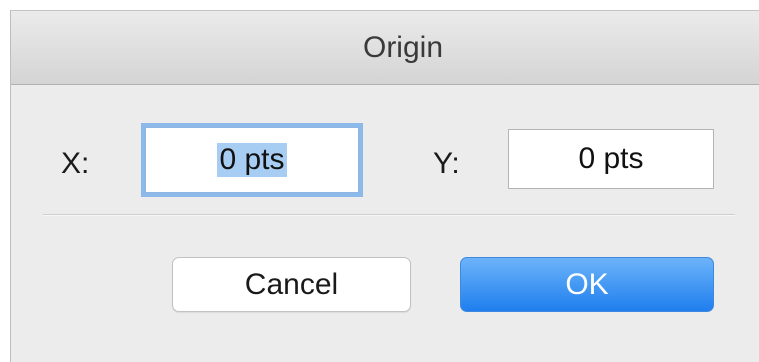  I want to click on x-label: X:, so click(75, 163).